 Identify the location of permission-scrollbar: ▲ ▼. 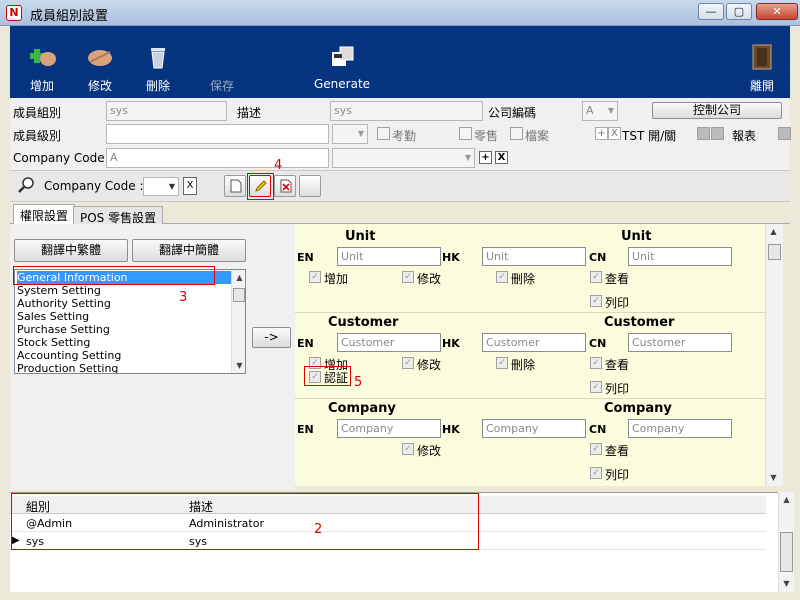
(774, 355).